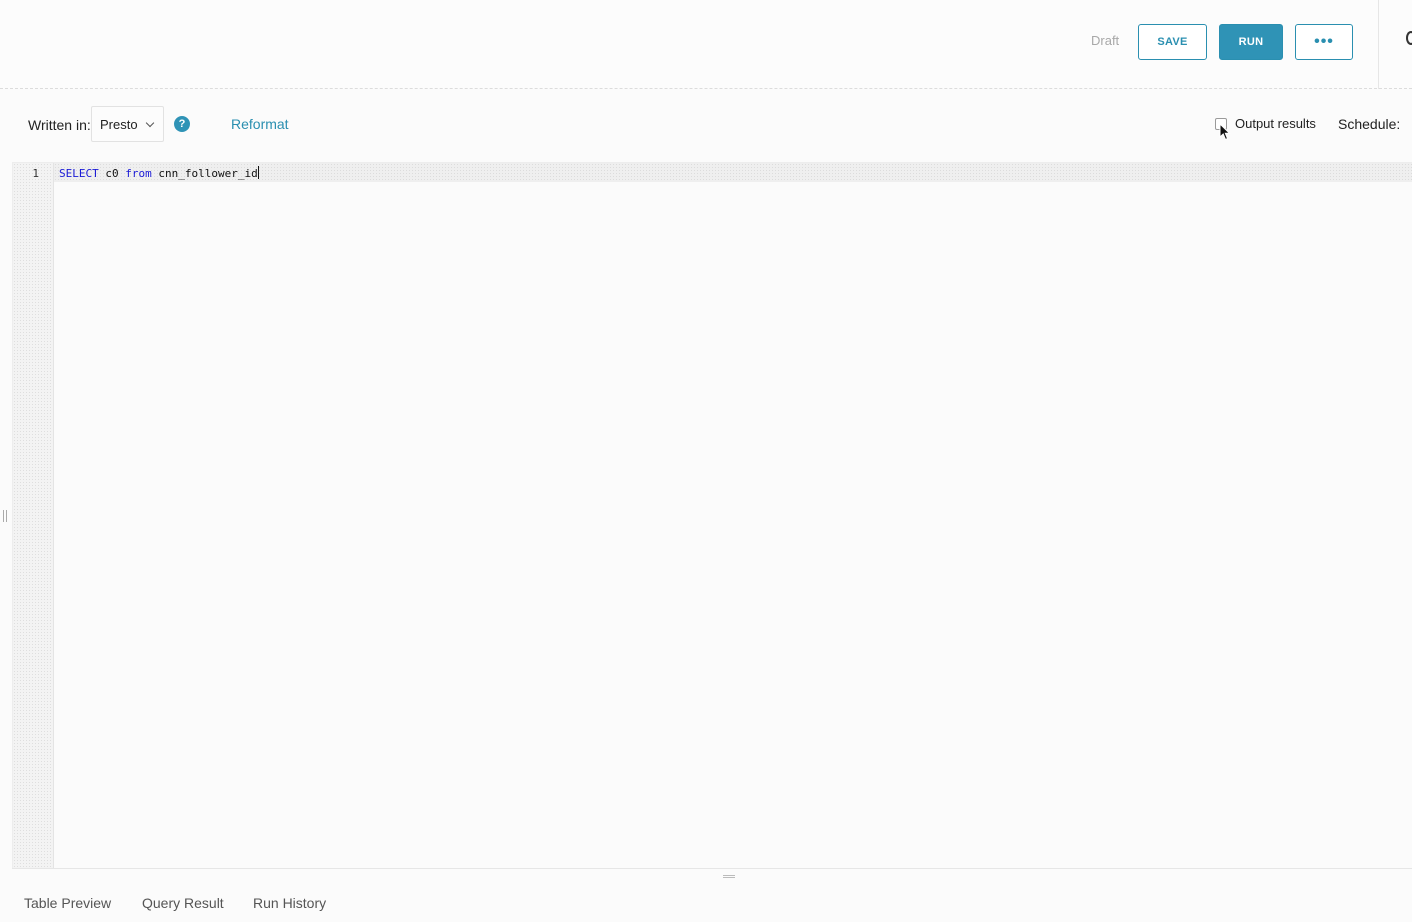 This screenshot has width=1412, height=922. I want to click on chevron-down-icon, so click(150, 123).